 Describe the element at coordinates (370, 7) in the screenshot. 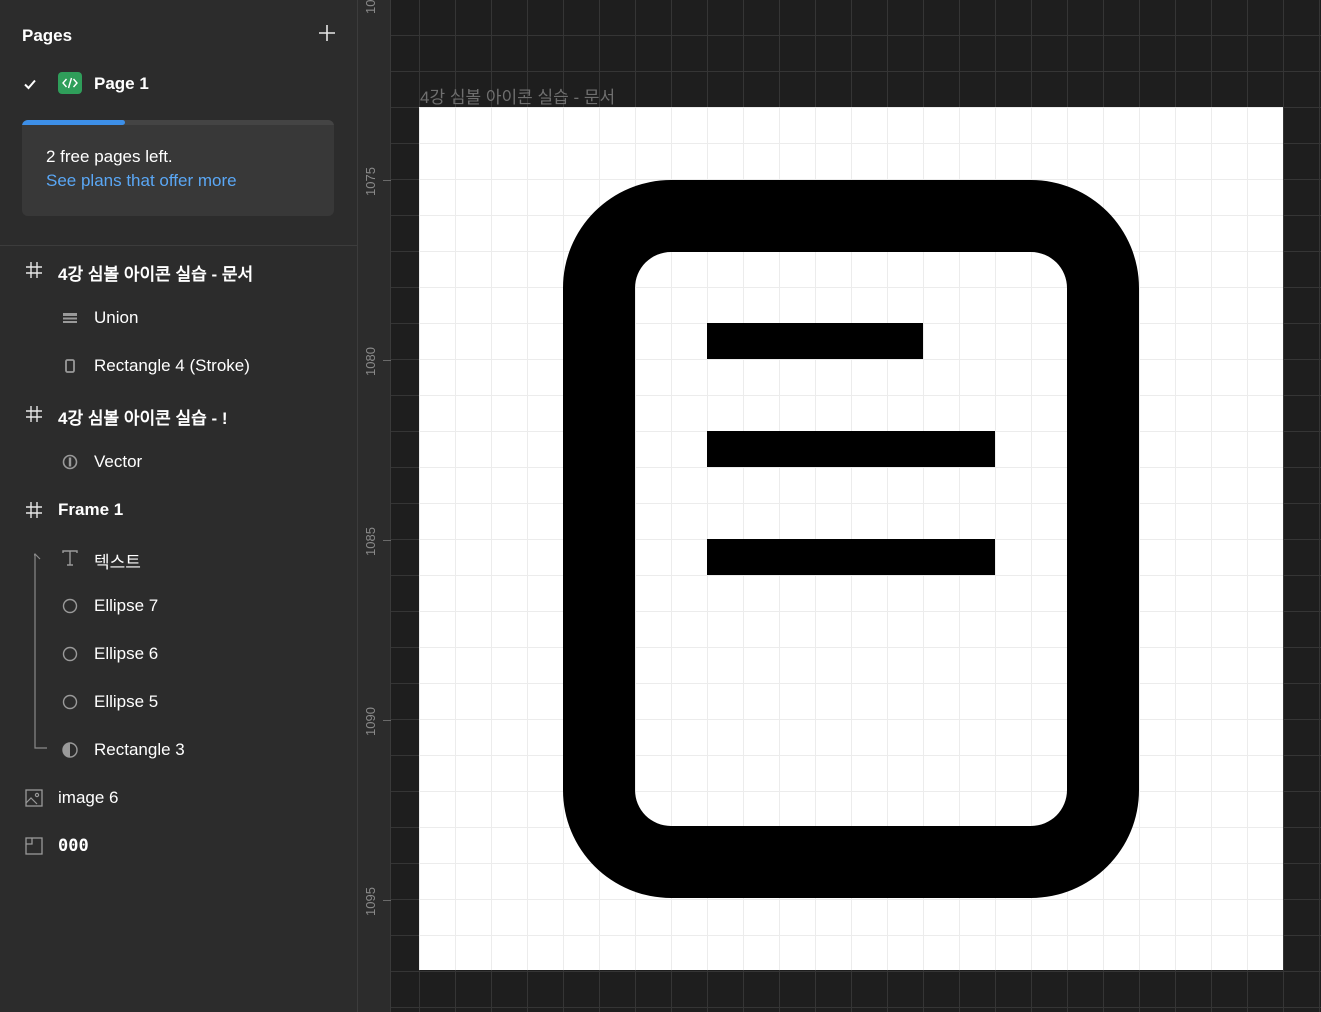

I see `ruler-label: 1070` at that location.